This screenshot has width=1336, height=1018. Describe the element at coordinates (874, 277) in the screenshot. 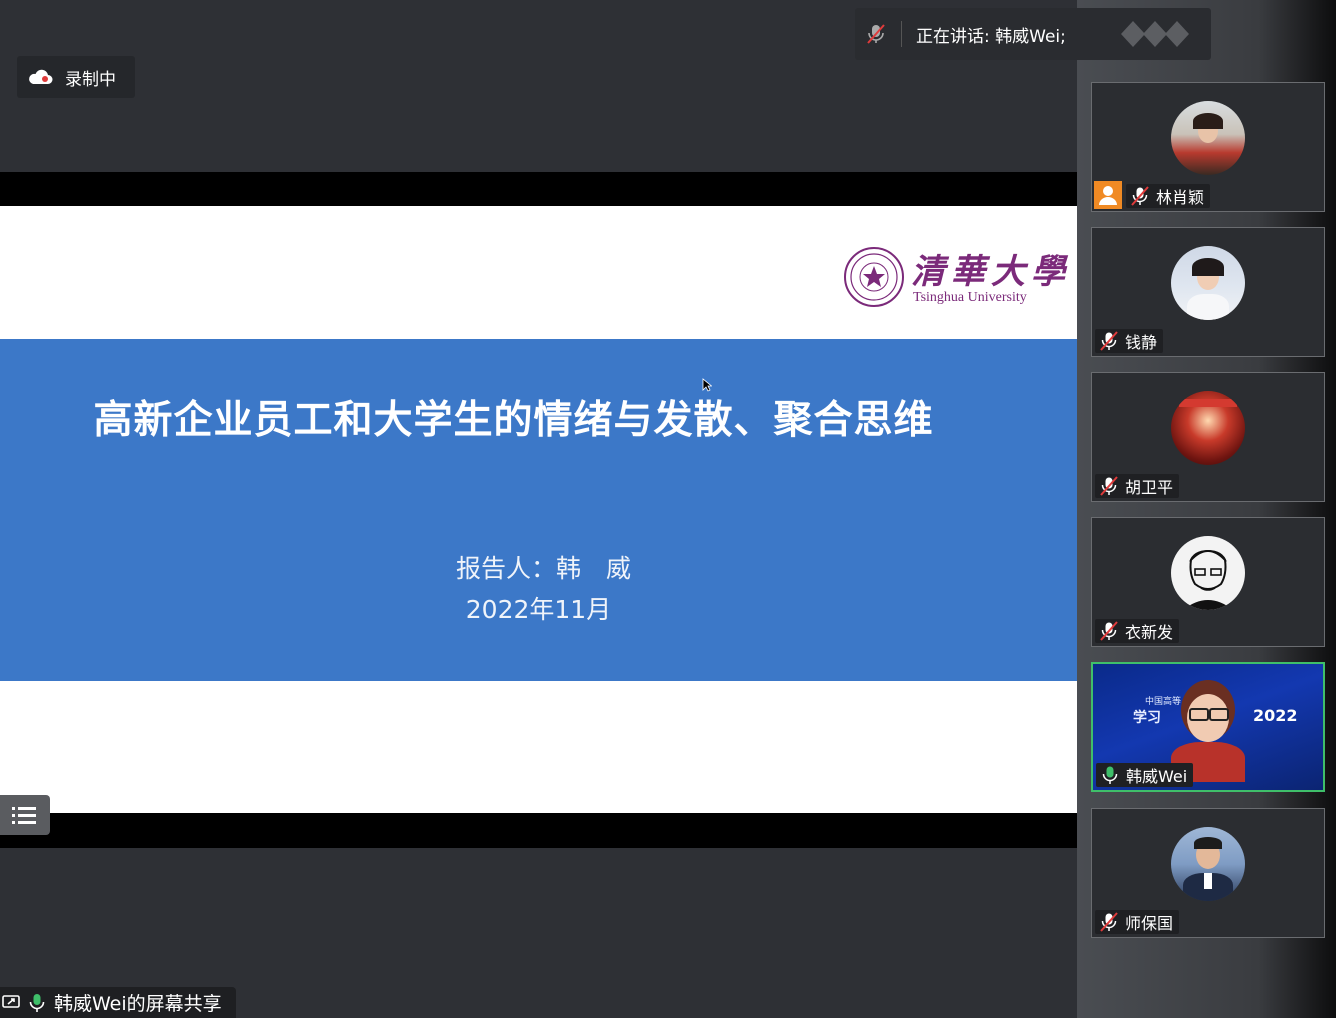

I see `university-seal-icon` at that location.